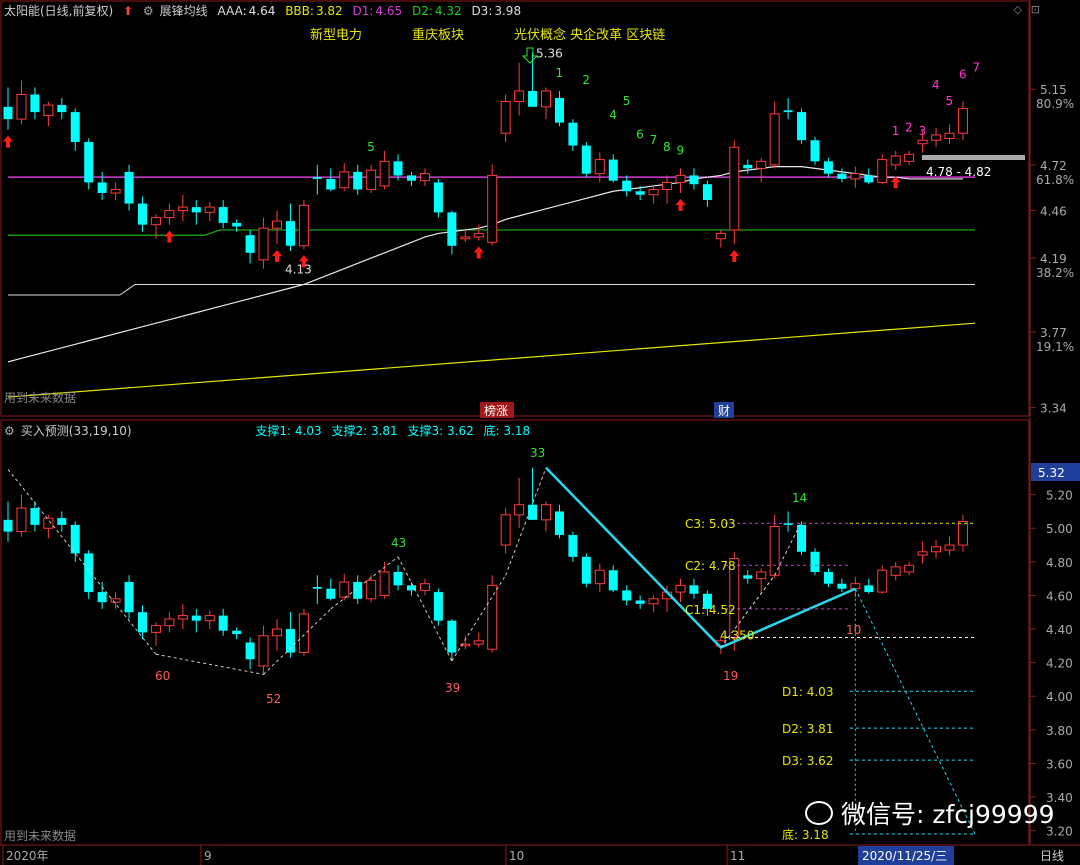  Describe the element at coordinates (1053, 333) in the screenshot. I see `upper-axis-label: 3.77` at that location.